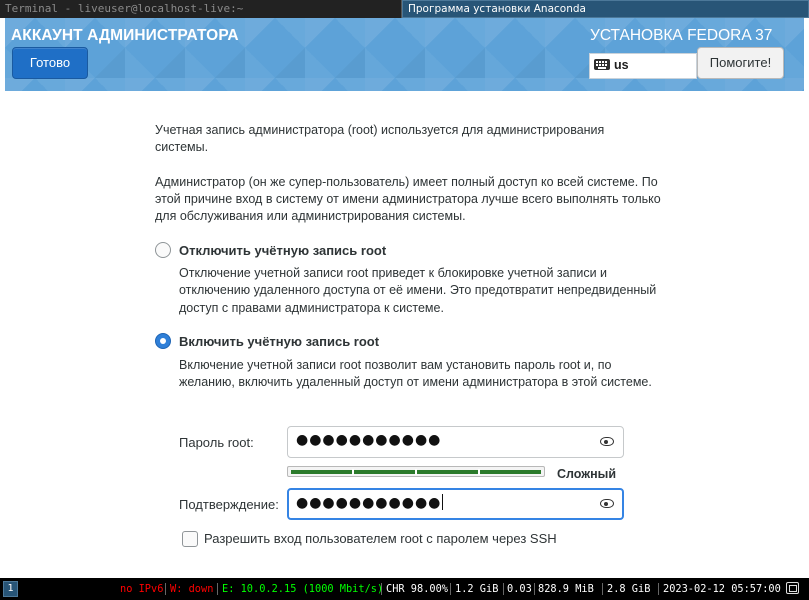 The height and width of the screenshot is (600, 809). I want to click on root-password-value: ●●●●●●●●●●●, so click(369, 440).